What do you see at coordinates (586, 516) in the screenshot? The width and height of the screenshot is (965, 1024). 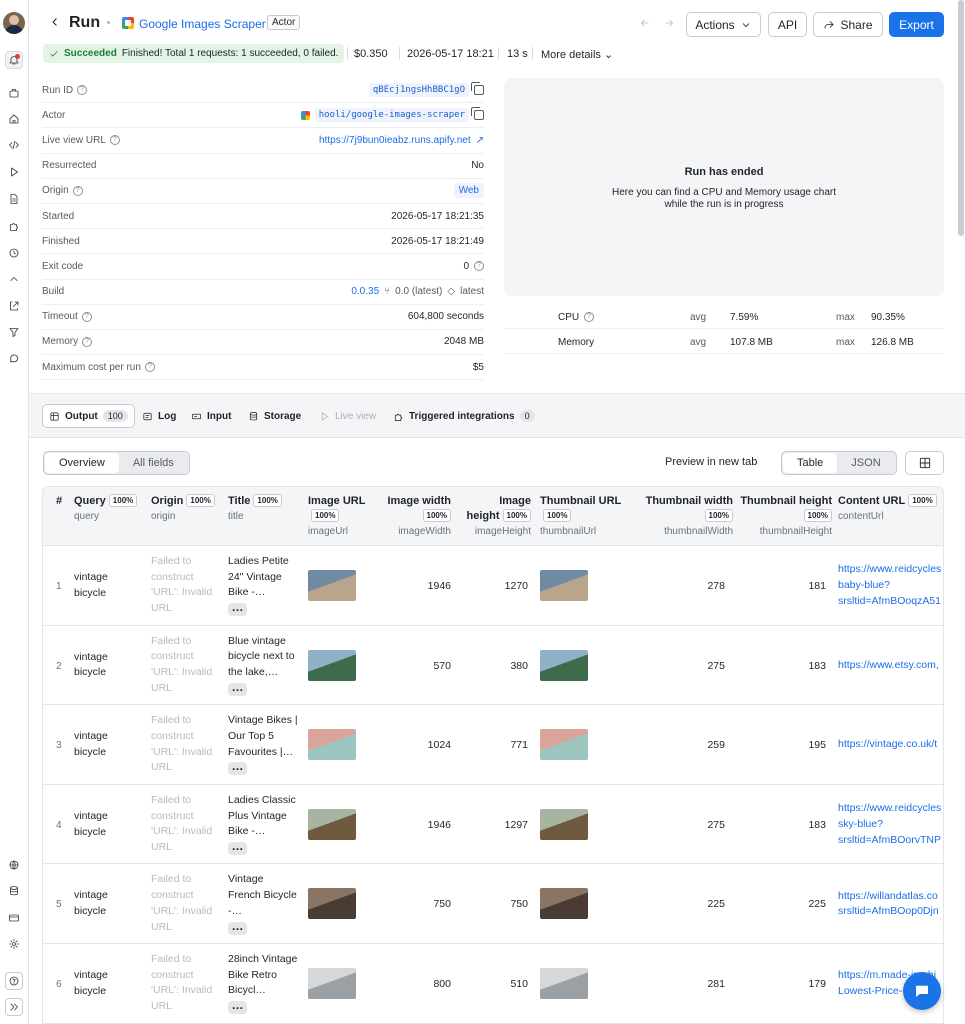 I see `column-header: Thumbnail URL 100% thumbnailUrl` at bounding box center [586, 516].